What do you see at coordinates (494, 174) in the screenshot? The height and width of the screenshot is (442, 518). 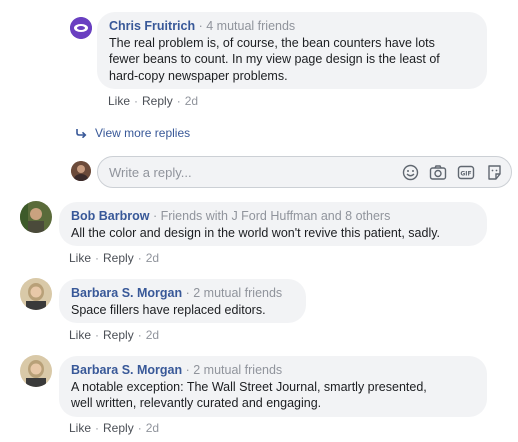 I see `sticker-icon` at bounding box center [494, 174].